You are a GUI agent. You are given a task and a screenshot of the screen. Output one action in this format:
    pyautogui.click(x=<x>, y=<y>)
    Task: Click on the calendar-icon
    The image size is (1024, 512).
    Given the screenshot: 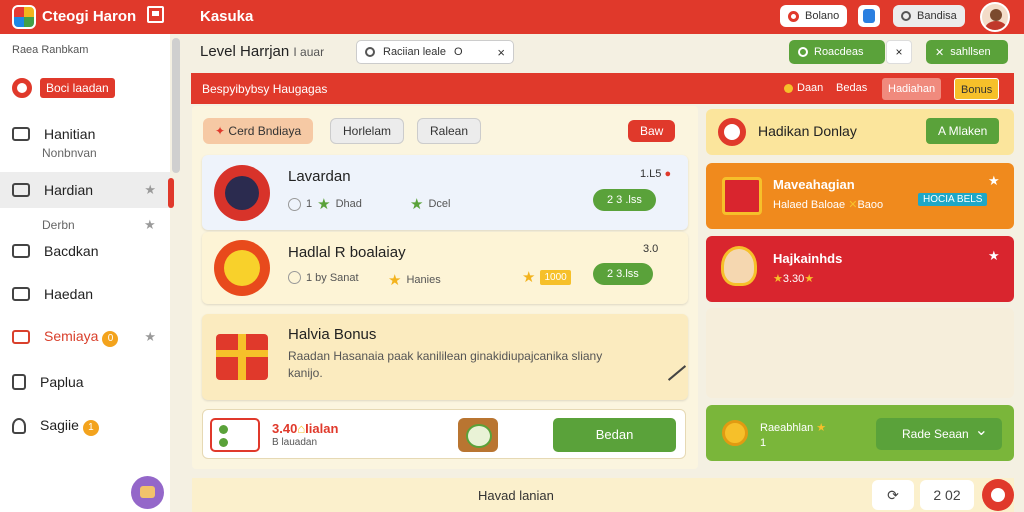 What is the action you would take?
    pyautogui.click(x=21, y=190)
    